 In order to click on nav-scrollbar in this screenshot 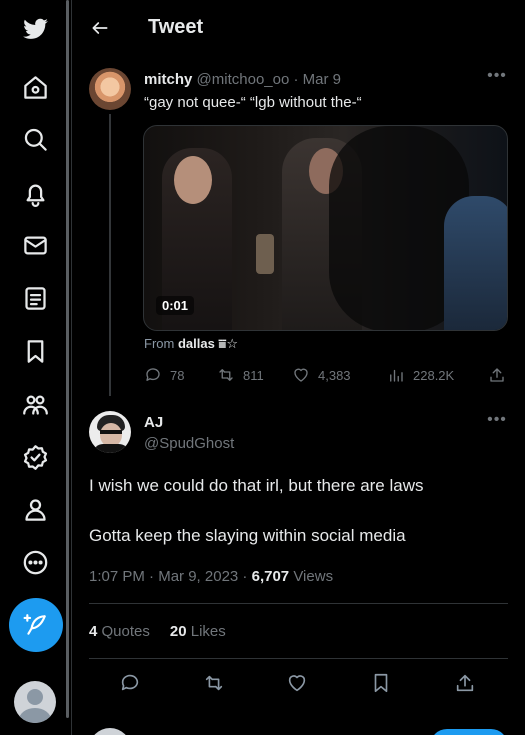, I will do `click(67, 359)`.